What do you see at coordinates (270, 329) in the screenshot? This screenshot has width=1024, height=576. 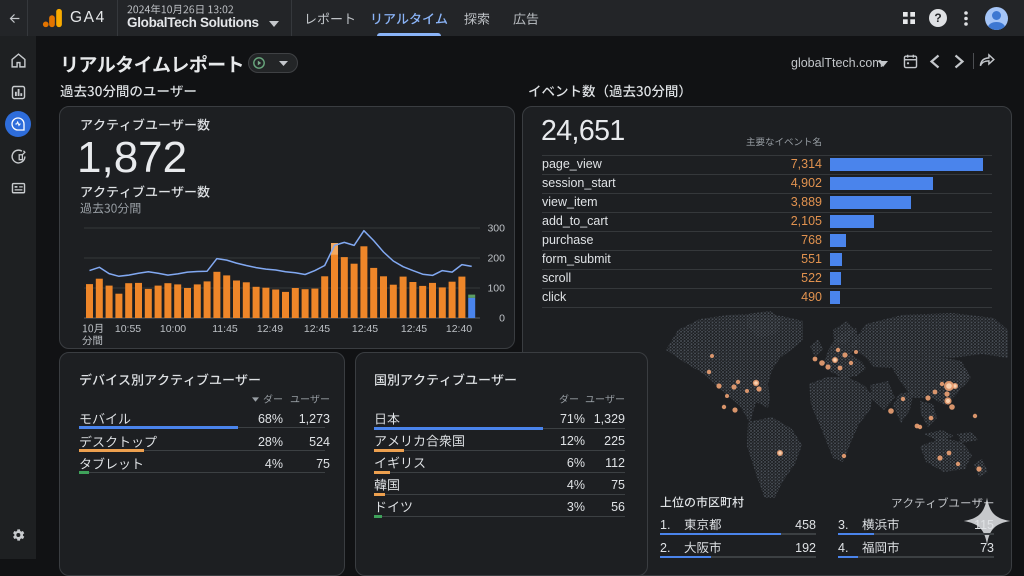 I see `svg-text: 12:49` at bounding box center [270, 329].